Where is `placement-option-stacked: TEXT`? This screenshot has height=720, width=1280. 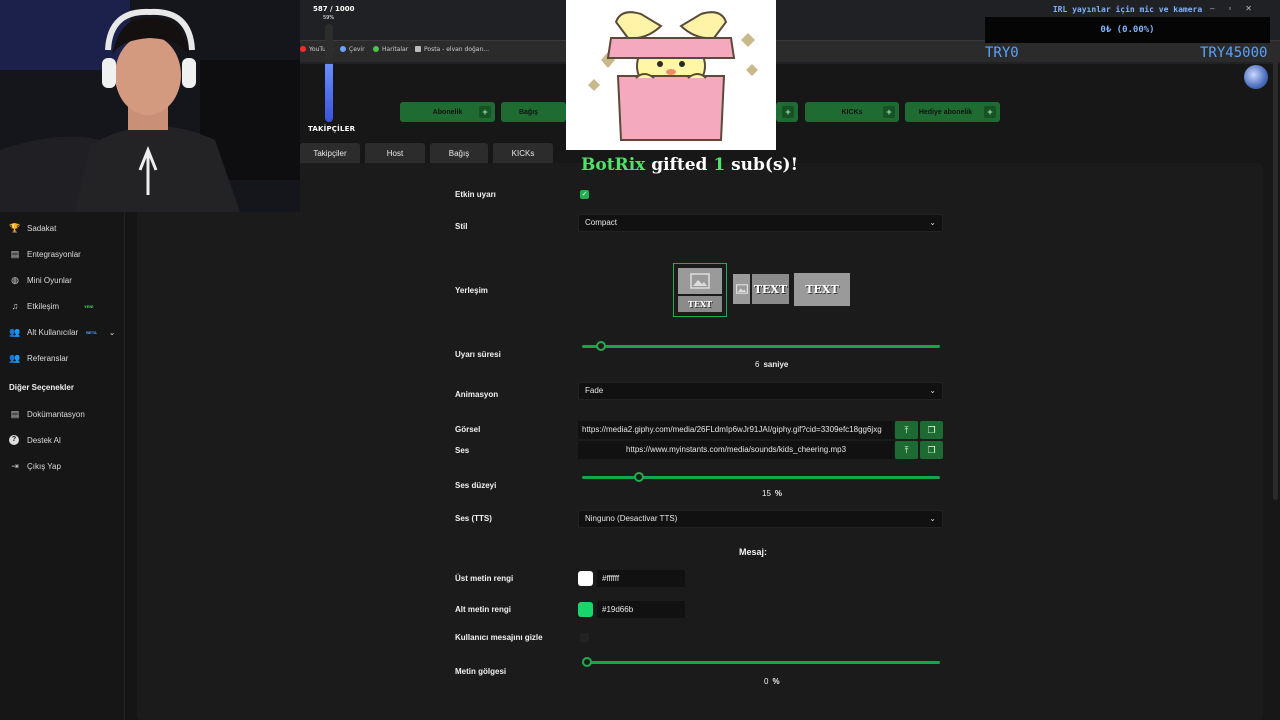 placement-option-stacked: TEXT is located at coordinates (700, 290).